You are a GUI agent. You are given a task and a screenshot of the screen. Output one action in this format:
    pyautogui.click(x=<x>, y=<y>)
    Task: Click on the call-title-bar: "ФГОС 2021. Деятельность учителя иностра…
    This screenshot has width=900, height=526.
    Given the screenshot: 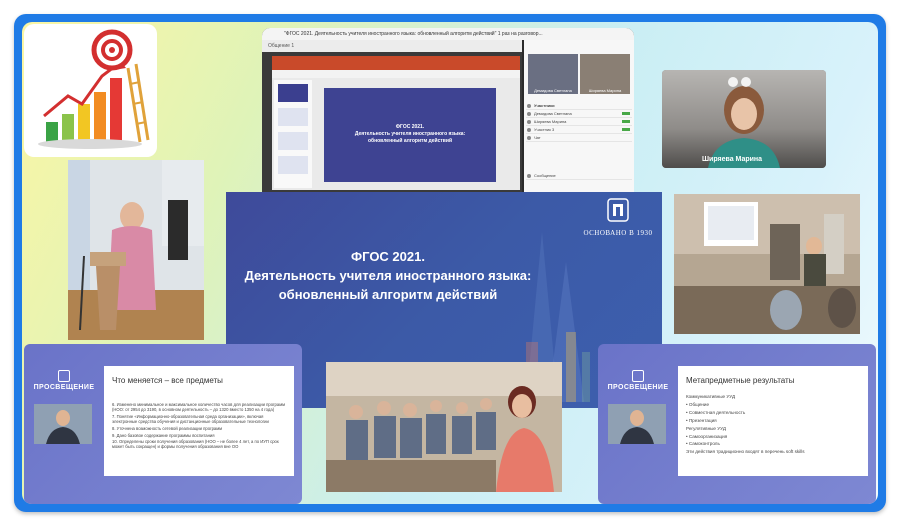 What is the action you would take?
    pyautogui.click(x=448, y=34)
    